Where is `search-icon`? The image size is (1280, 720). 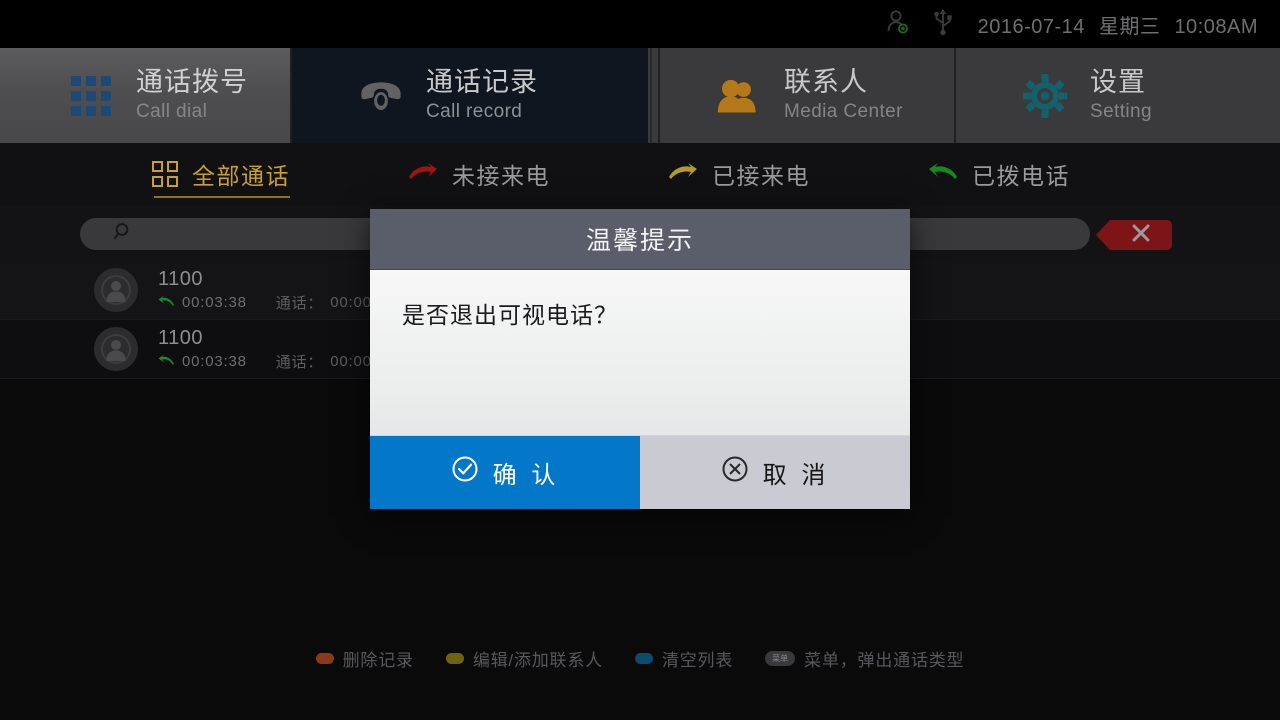
search-icon is located at coordinates (123, 234).